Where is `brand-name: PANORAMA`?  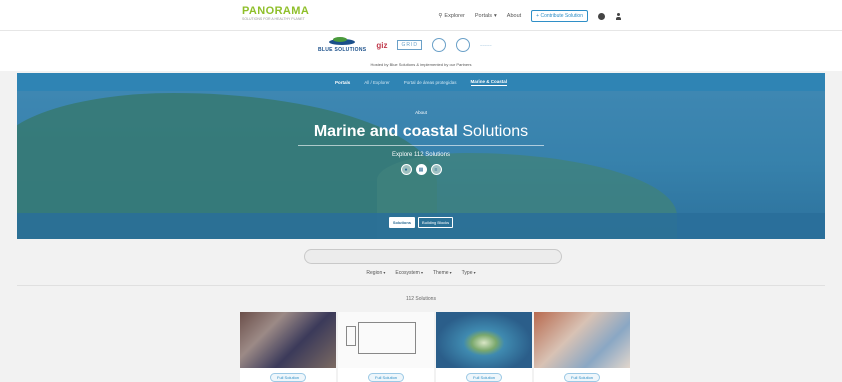 brand-name: PANORAMA is located at coordinates (276, 11).